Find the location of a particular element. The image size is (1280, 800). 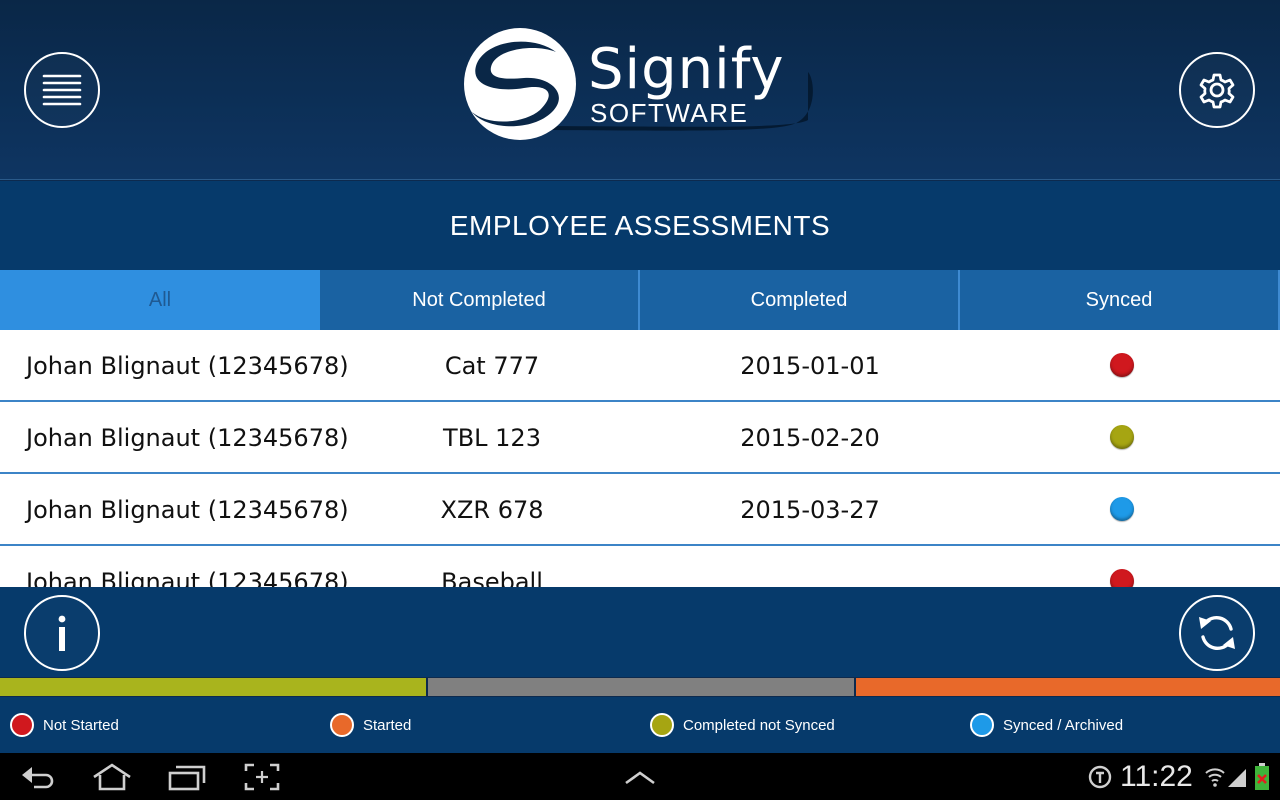

legend-label: Not Started is located at coordinates (81, 725).